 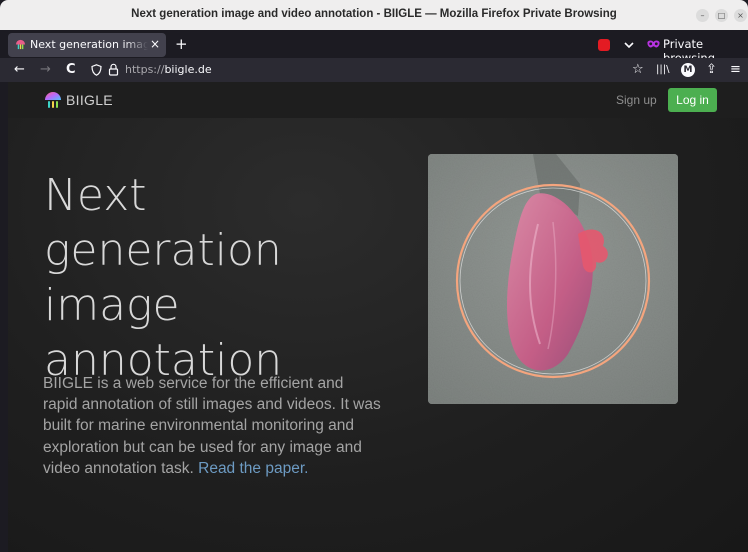 I want to click on hamburger-menu-icon: ≡, so click(x=735, y=69).